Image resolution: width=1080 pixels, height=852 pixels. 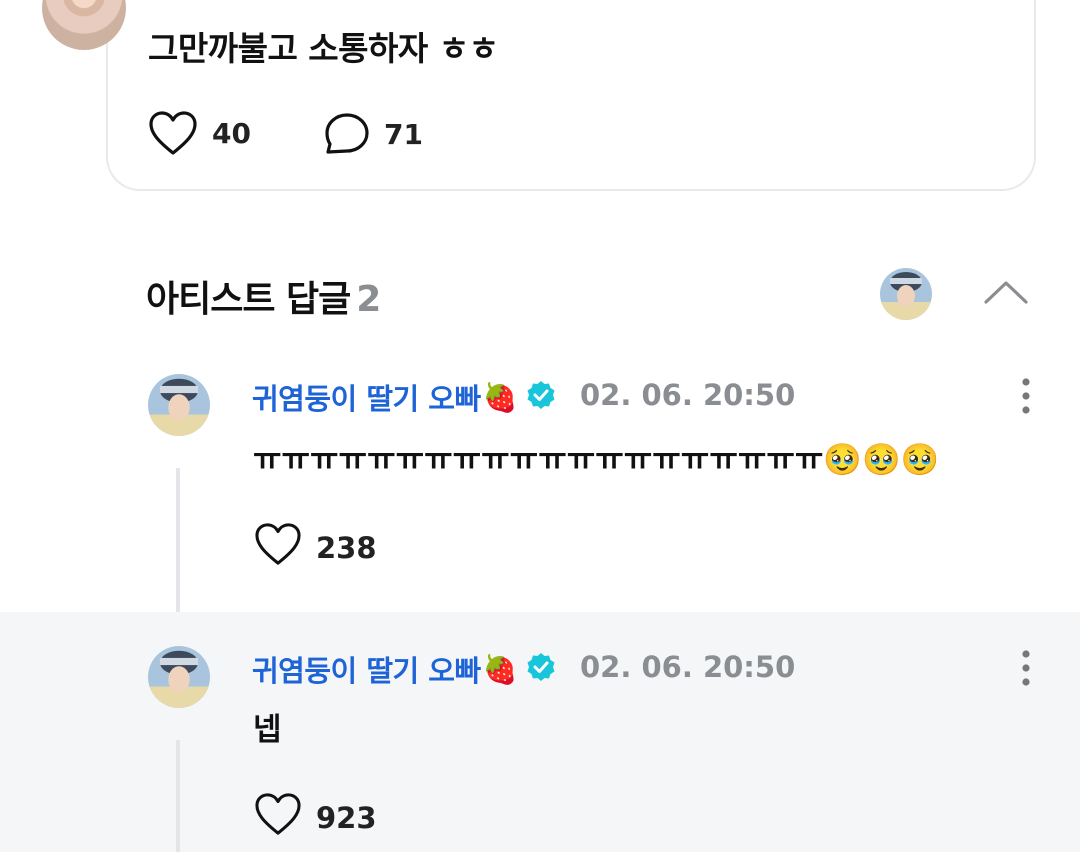 I want to click on artist-replies-header: 아티스트 답글 2, so click(x=263, y=296).